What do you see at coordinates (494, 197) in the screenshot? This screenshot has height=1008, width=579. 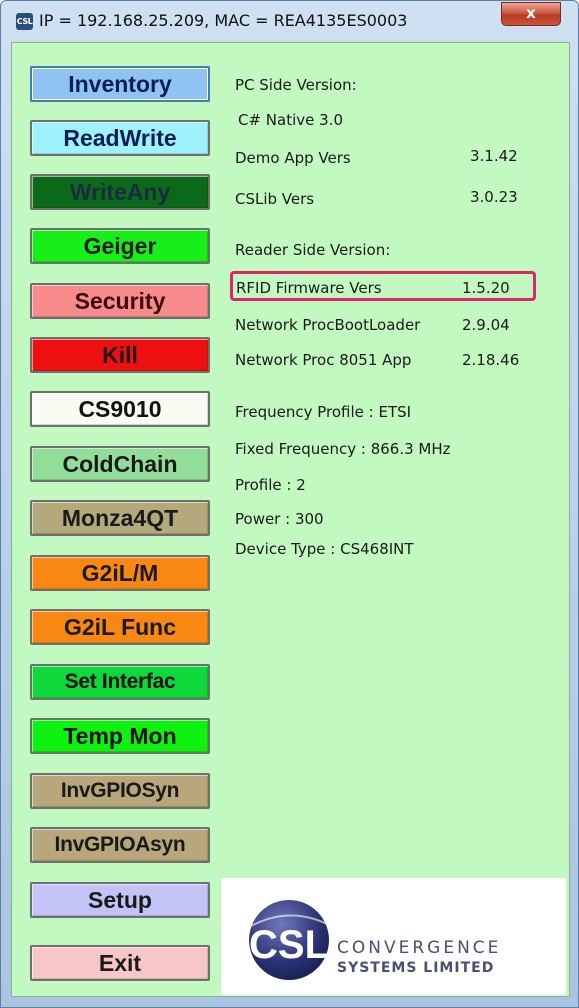 I see `cslib-value: 3.0.23` at bounding box center [494, 197].